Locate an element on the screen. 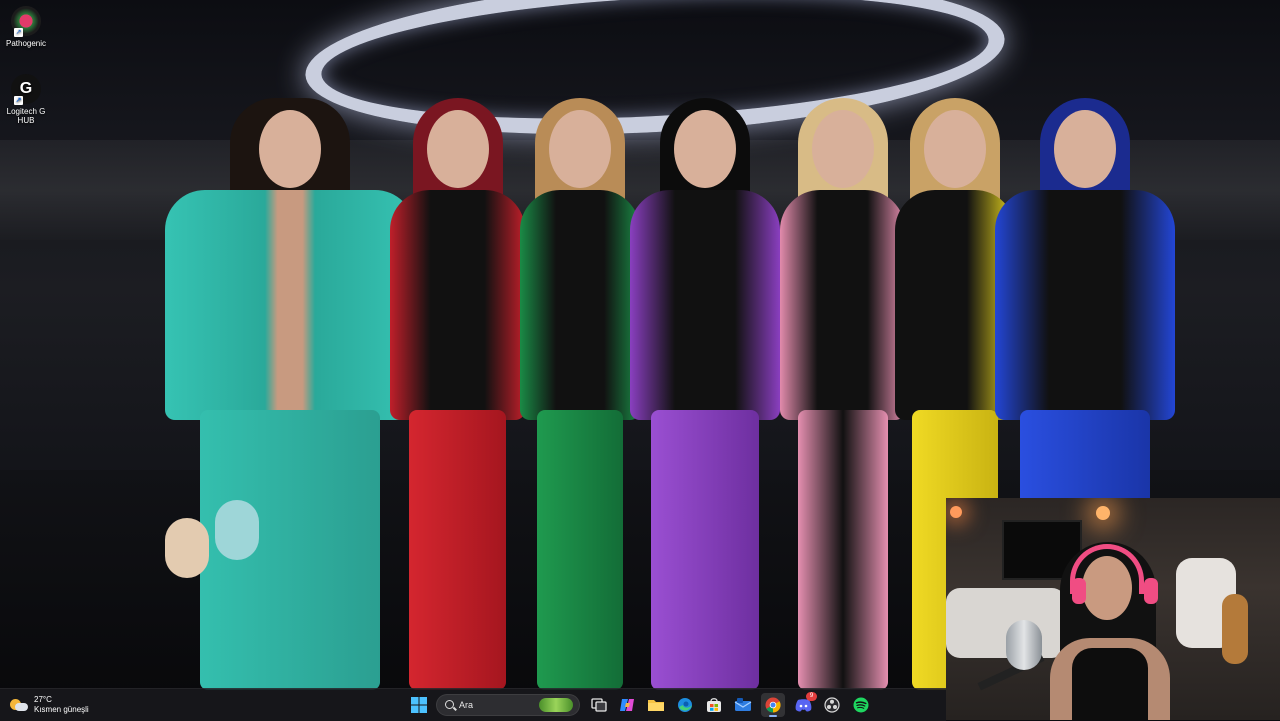 Image resolution: width=1280 pixels, height=721 pixels. mail-button is located at coordinates (743, 705).